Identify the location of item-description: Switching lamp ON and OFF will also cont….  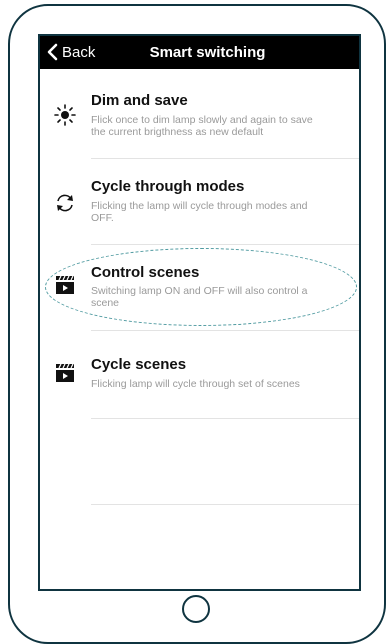
(199, 297).